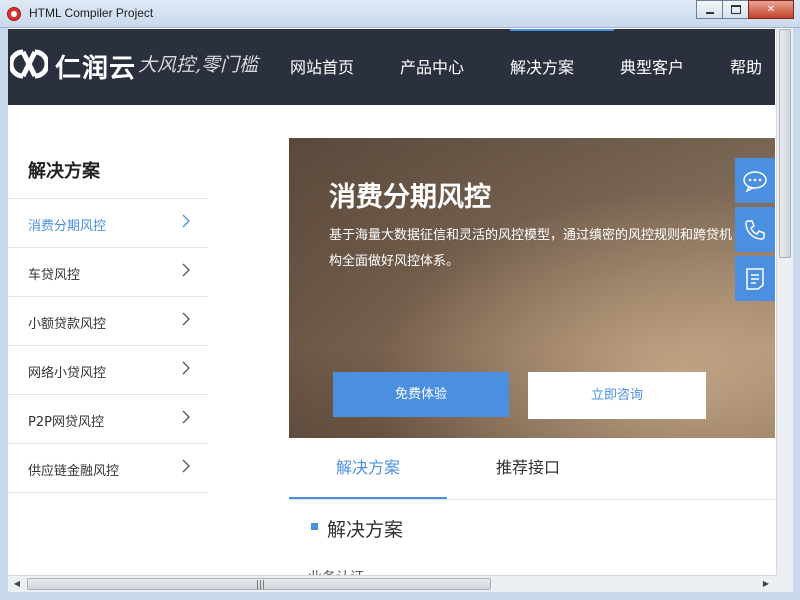  I want to click on window-frame-left, so click(4, 314).